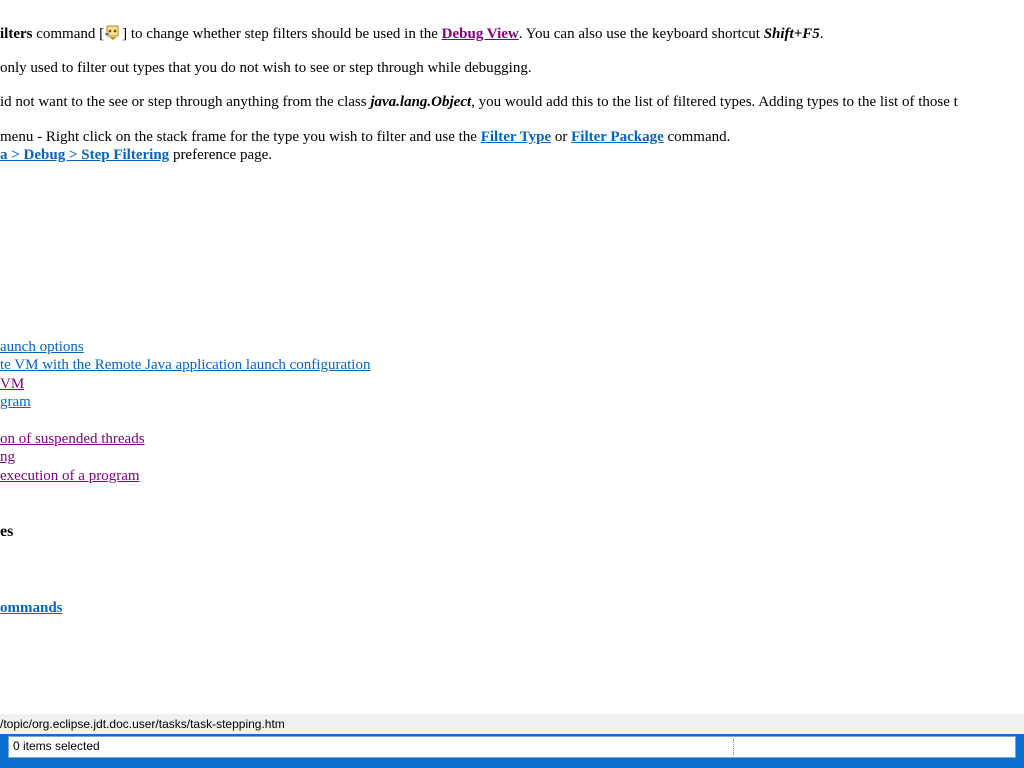 The width and height of the screenshot is (1024, 768). What do you see at coordinates (7, 531) in the screenshot?
I see `related-references-heading: es` at bounding box center [7, 531].